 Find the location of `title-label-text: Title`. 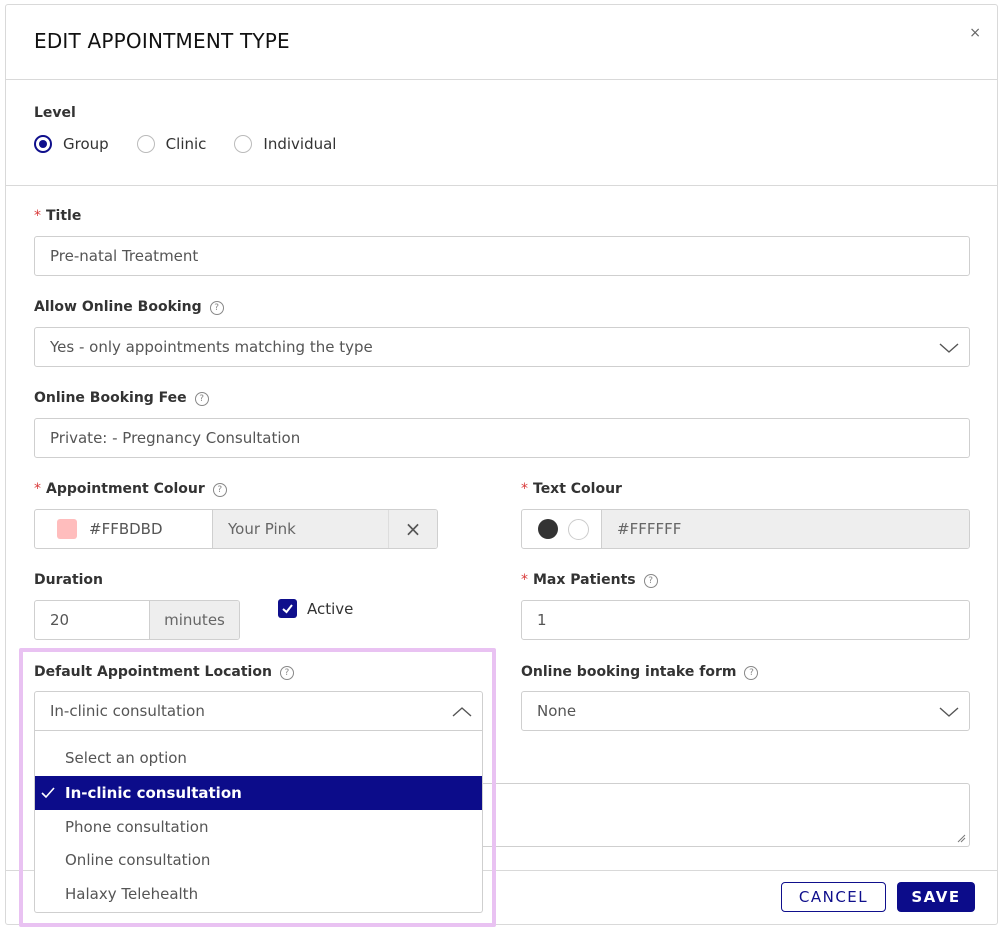

title-label-text: Title is located at coordinates (64, 216).